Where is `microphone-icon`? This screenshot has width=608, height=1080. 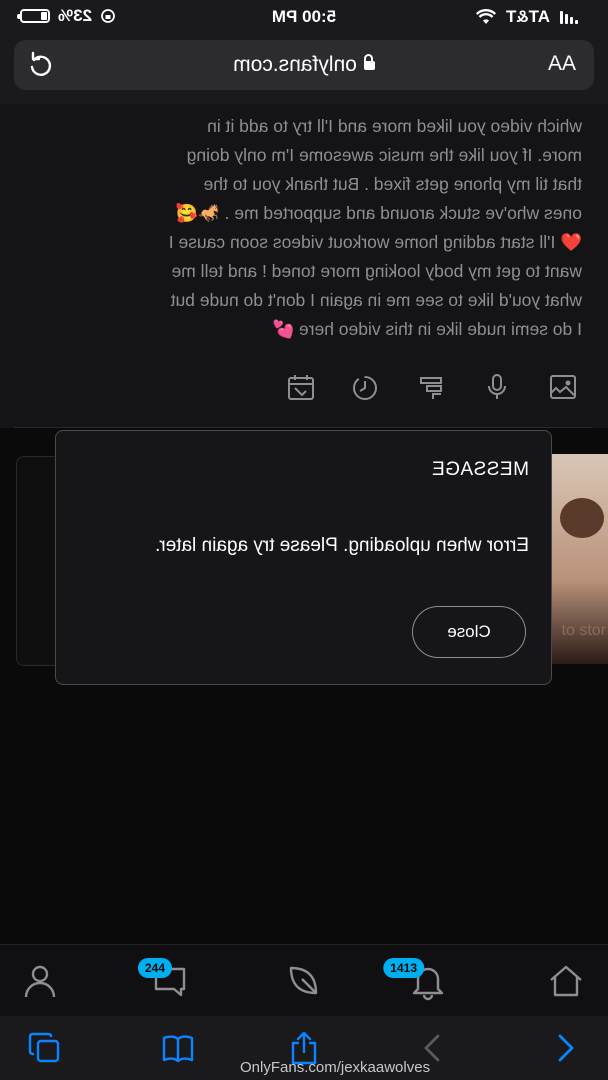
microphone-icon is located at coordinates (497, 387).